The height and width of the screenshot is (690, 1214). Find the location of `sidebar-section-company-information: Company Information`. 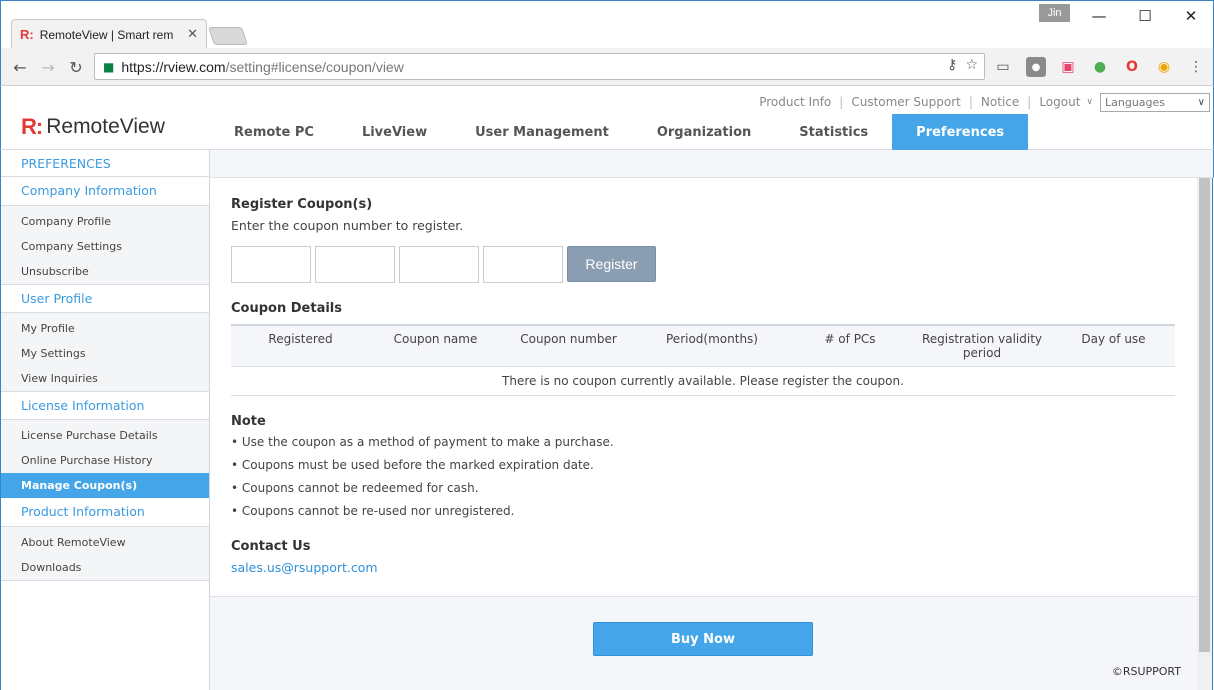

sidebar-section-company-information: Company Information is located at coordinates (105, 191).